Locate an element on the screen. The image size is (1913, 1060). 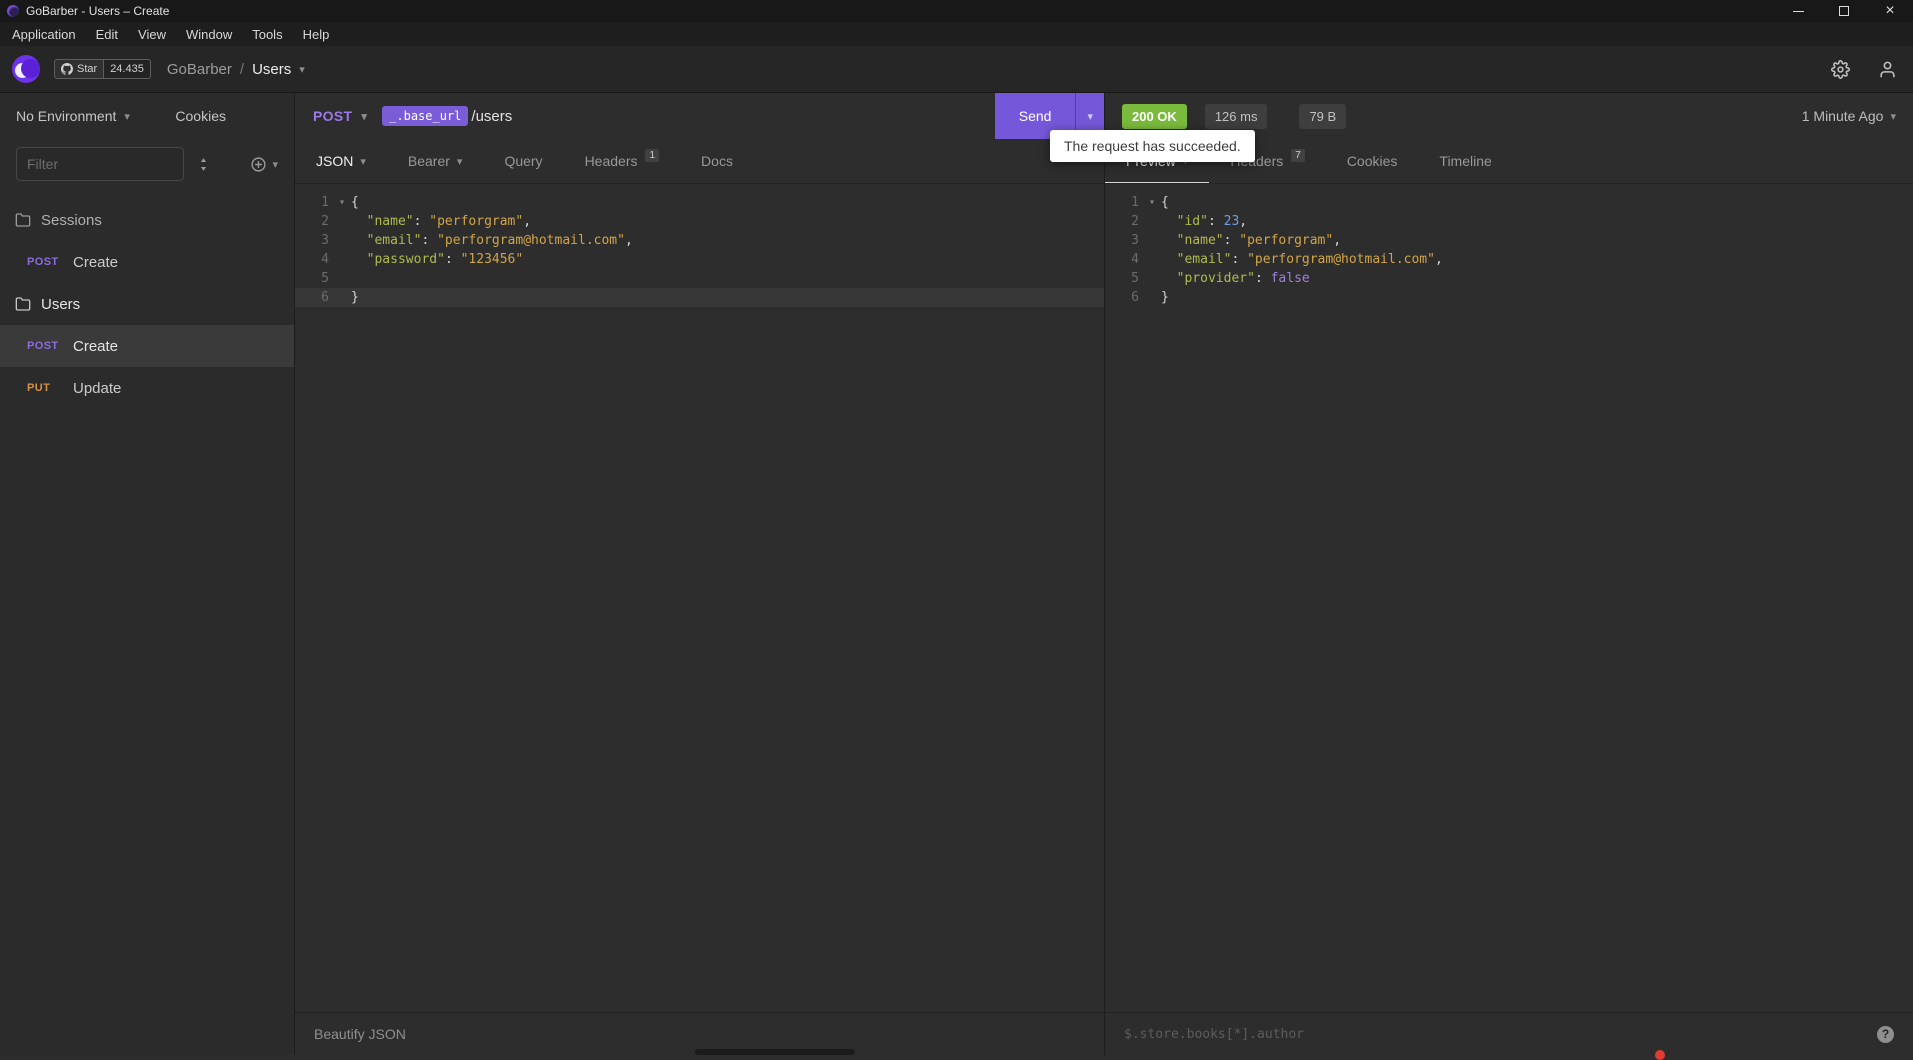
tab-label: Cookies is located at coordinates (1372, 161).